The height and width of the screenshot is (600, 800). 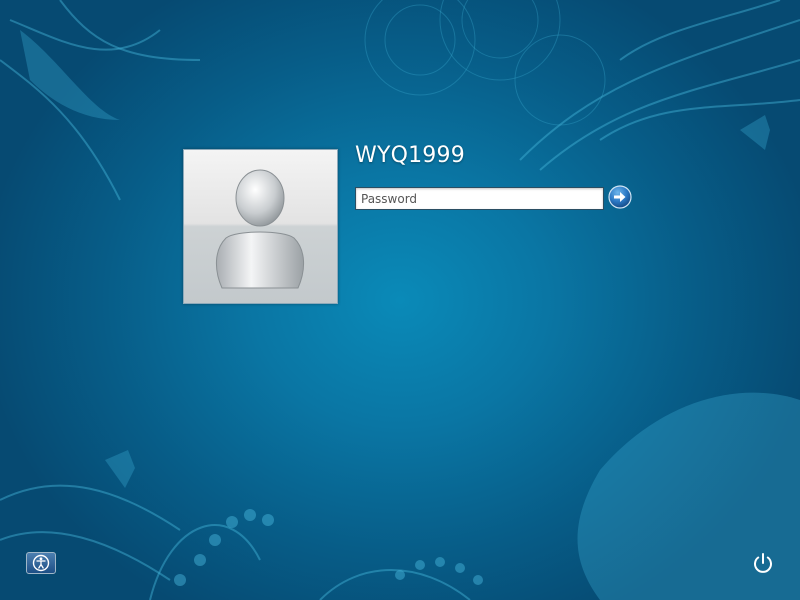 I want to click on arrow-right-icon, so click(x=620, y=197).